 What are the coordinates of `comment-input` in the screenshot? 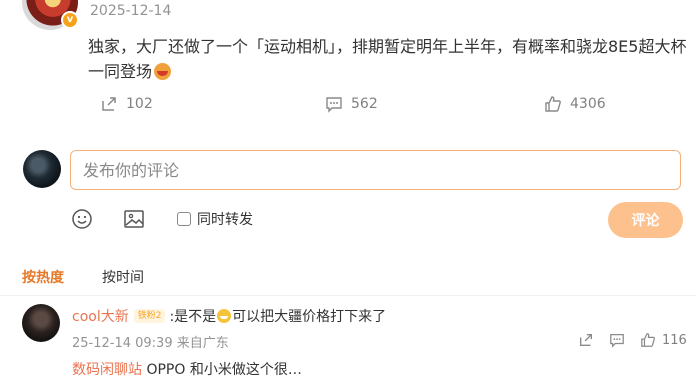 It's located at (375, 170).